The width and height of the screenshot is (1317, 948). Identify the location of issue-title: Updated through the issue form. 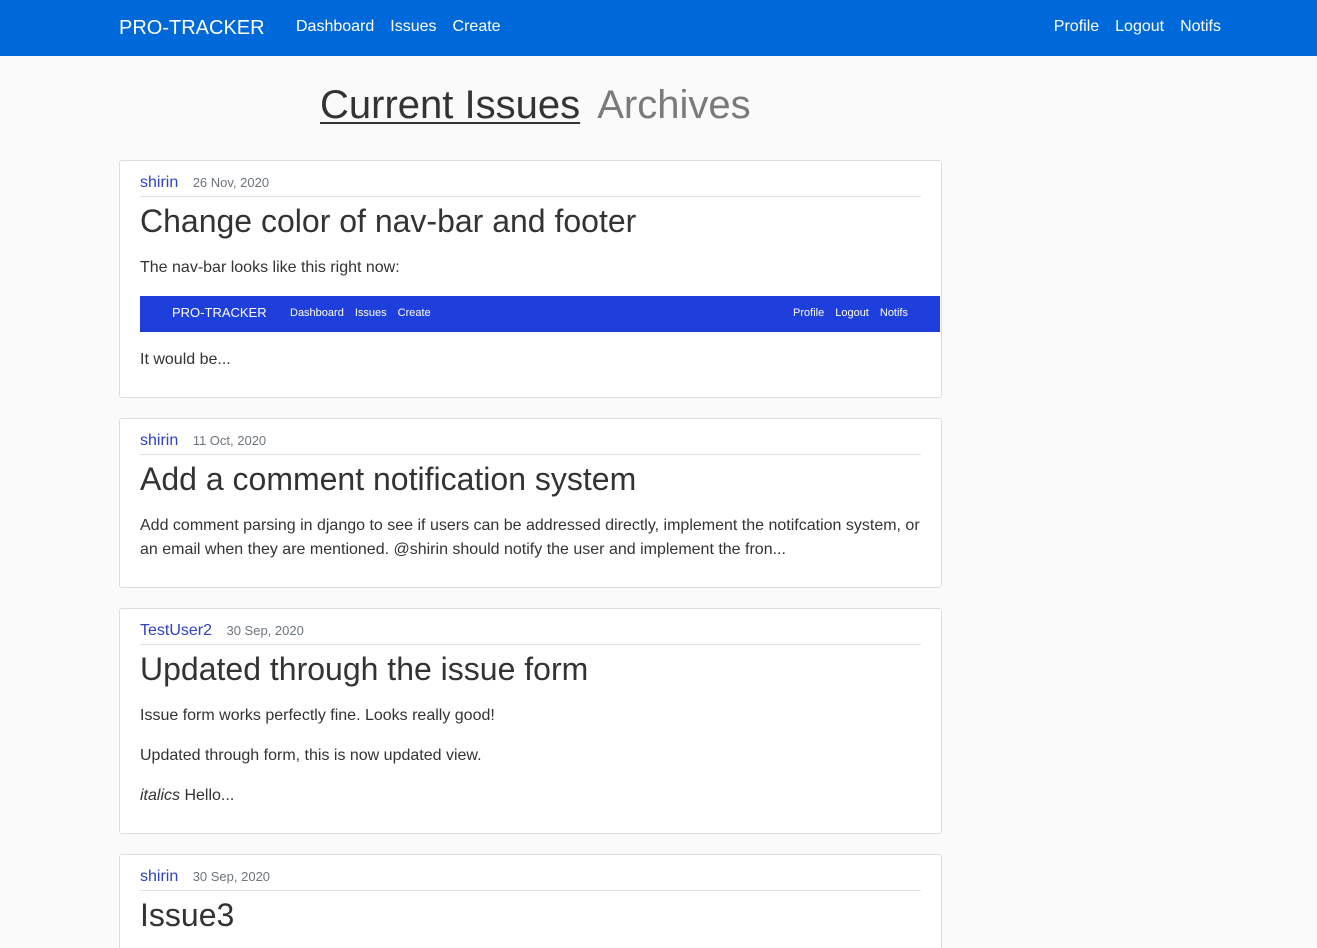
(530, 669).